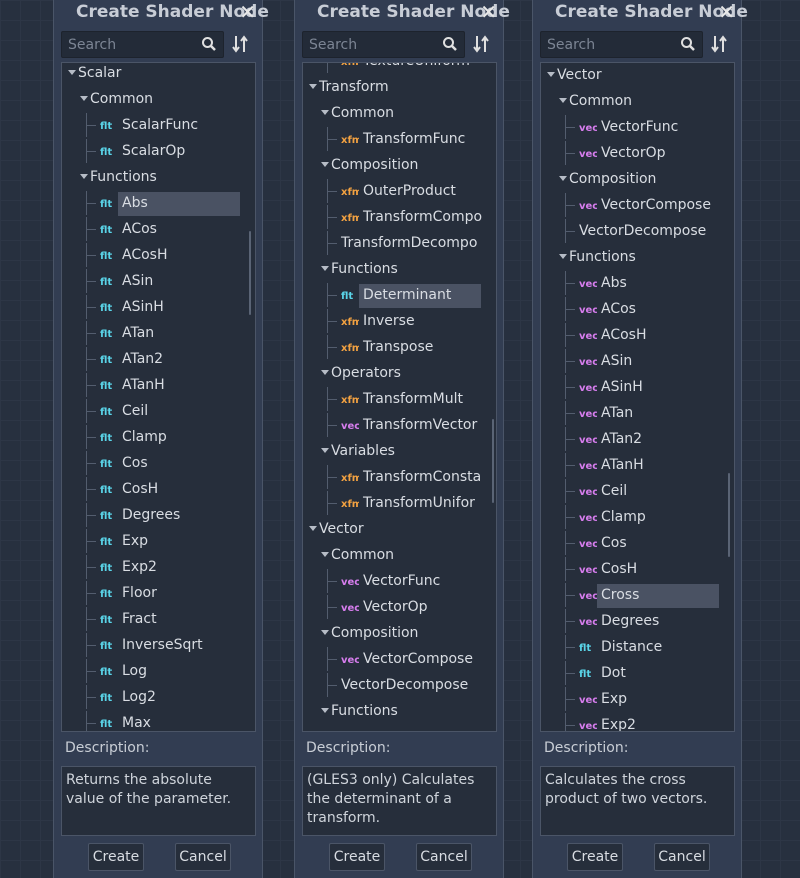 Image resolution: width=800 pixels, height=878 pixels. What do you see at coordinates (399, 503) in the screenshot?
I see `tree-item: xfm TransformUnifor` at bounding box center [399, 503].